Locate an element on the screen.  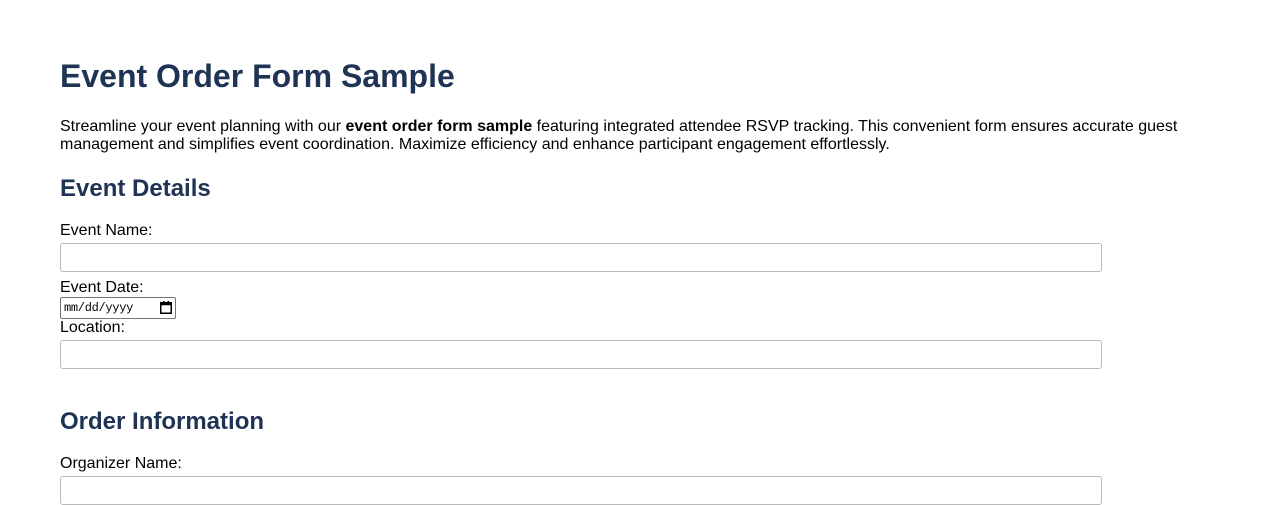
event-date-input: mm/dd/yyyy is located at coordinates (118, 308).